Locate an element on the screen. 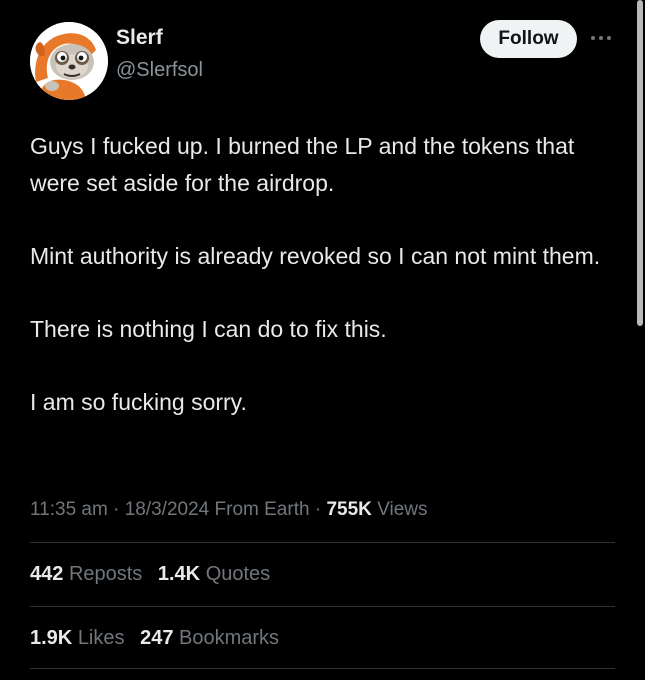 The image size is (645, 680). avatar is located at coordinates (69, 61).